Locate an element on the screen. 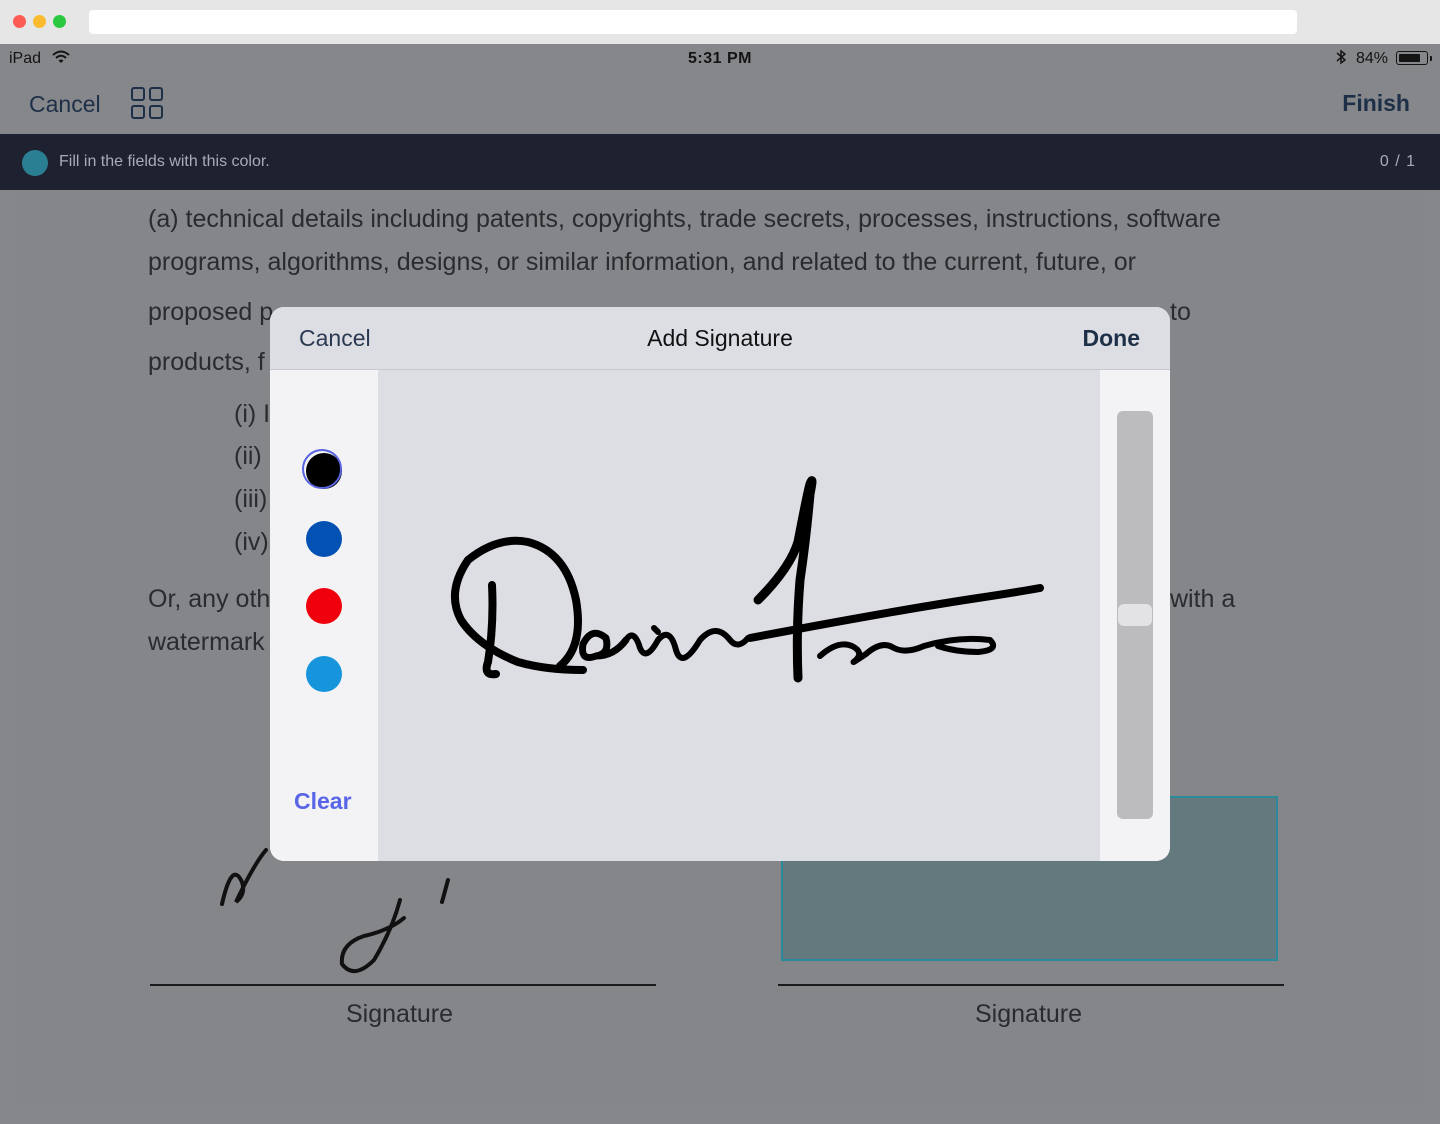 This screenshot has height=1124, width=1440. battery-percent: 84% is located at coordinates (1372, 58).